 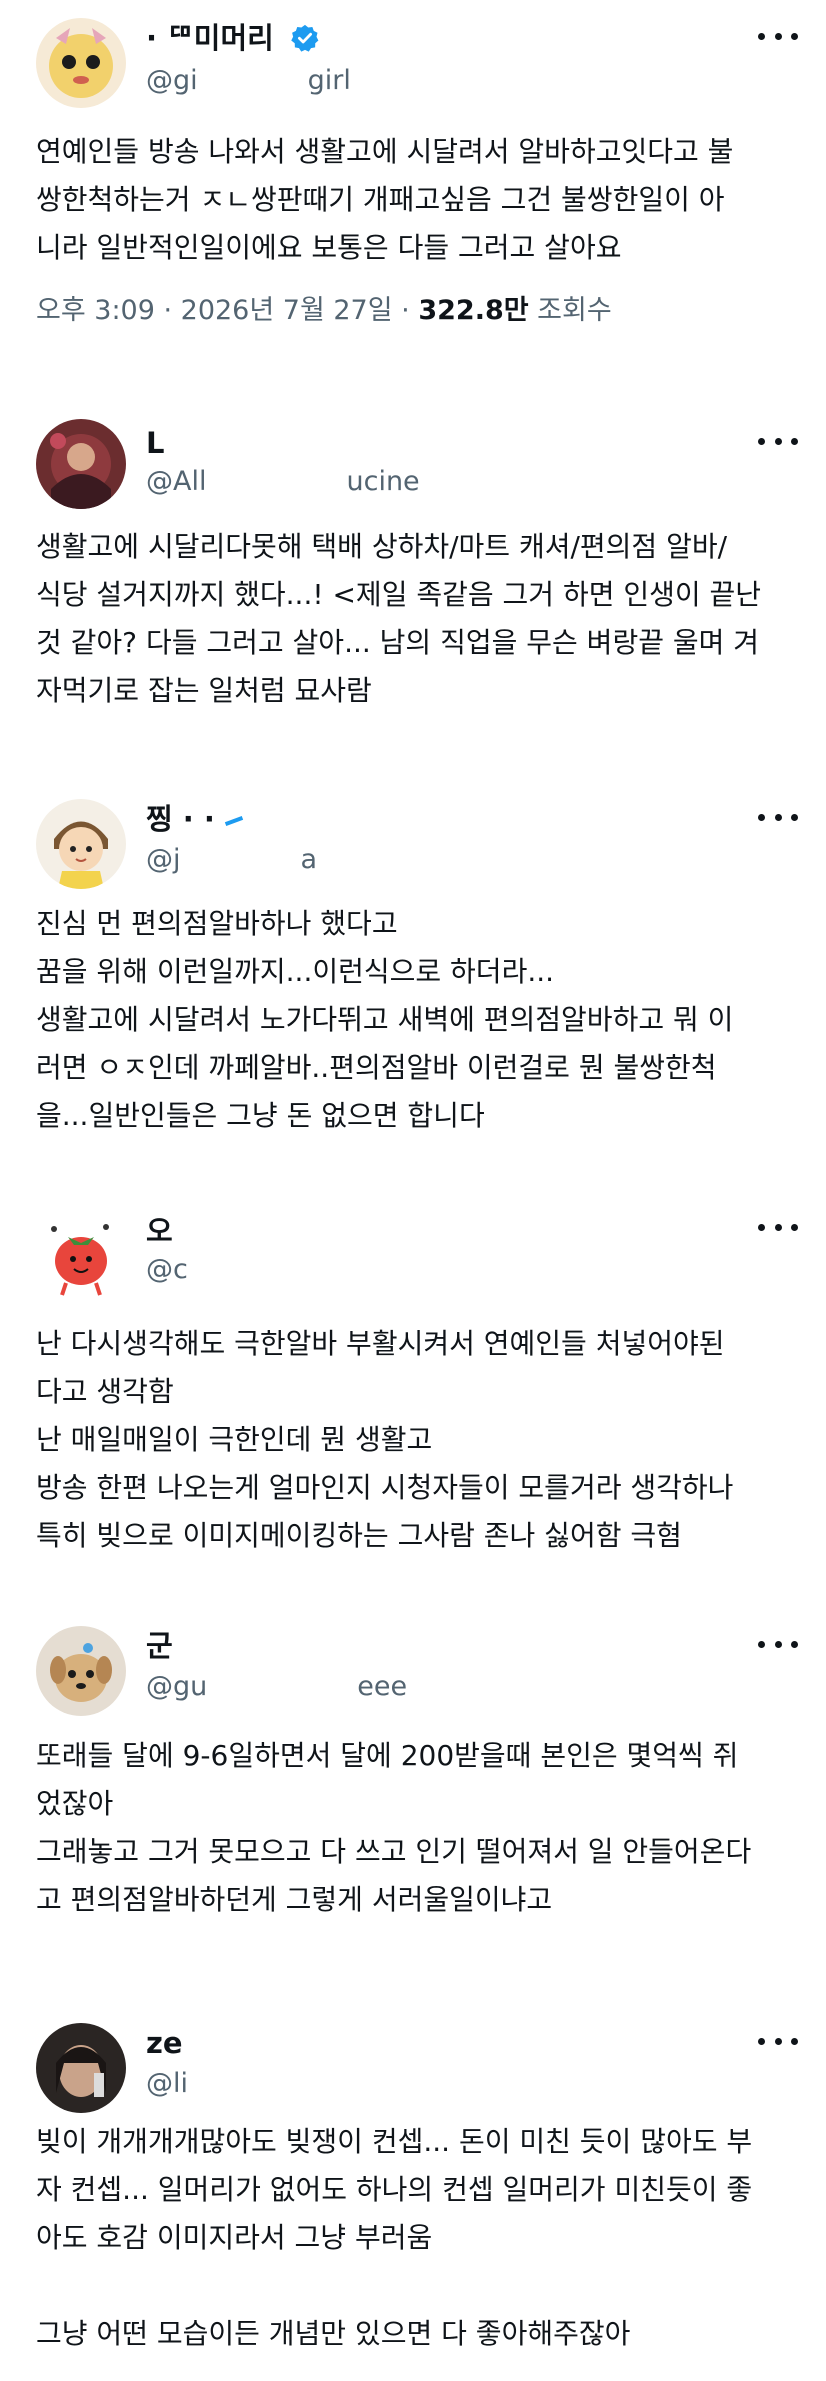 I want to click on handle: @c, so click(x=237, y=1270).